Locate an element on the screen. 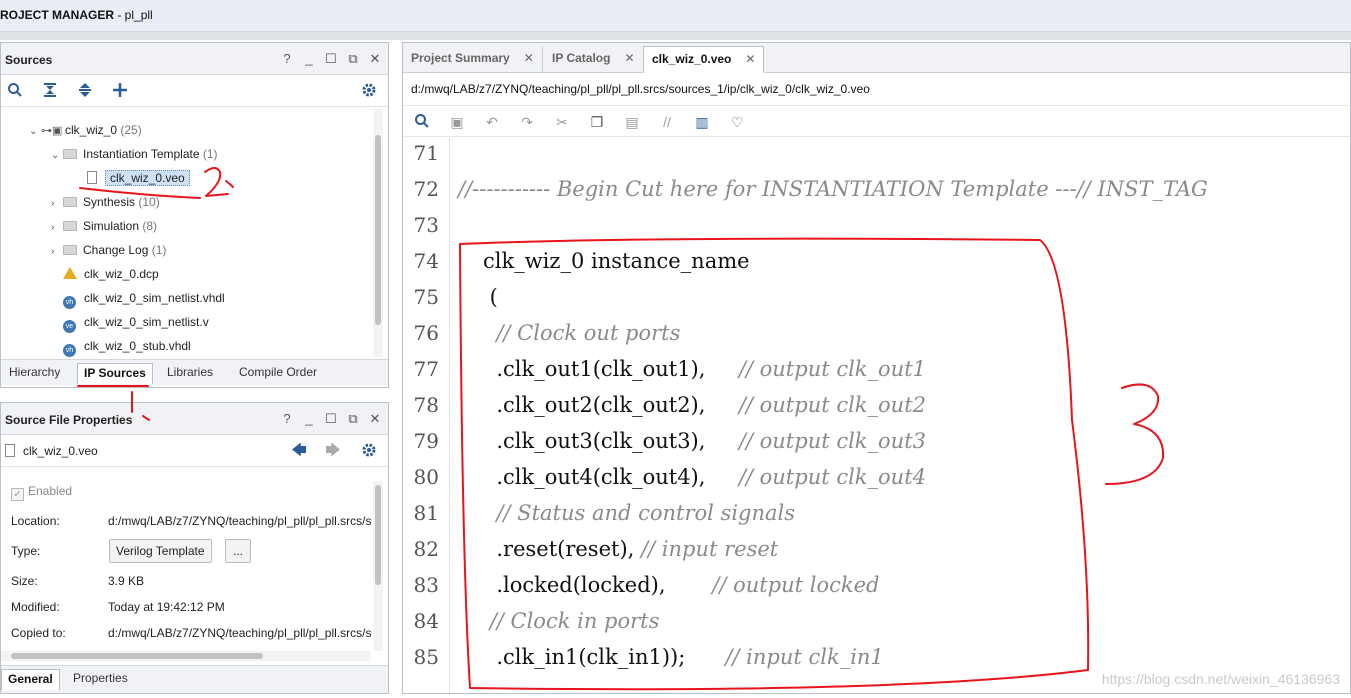 This screenshot has width=1351, height=698. code-line: .clk_out4(clk_out4), // output clk_out4 is located at coordinates (704, 477).